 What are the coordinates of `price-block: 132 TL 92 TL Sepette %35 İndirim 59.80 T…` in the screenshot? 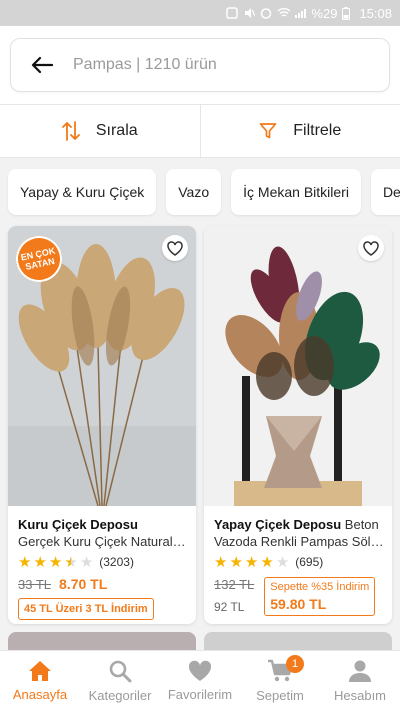 It's located at (300, 596).